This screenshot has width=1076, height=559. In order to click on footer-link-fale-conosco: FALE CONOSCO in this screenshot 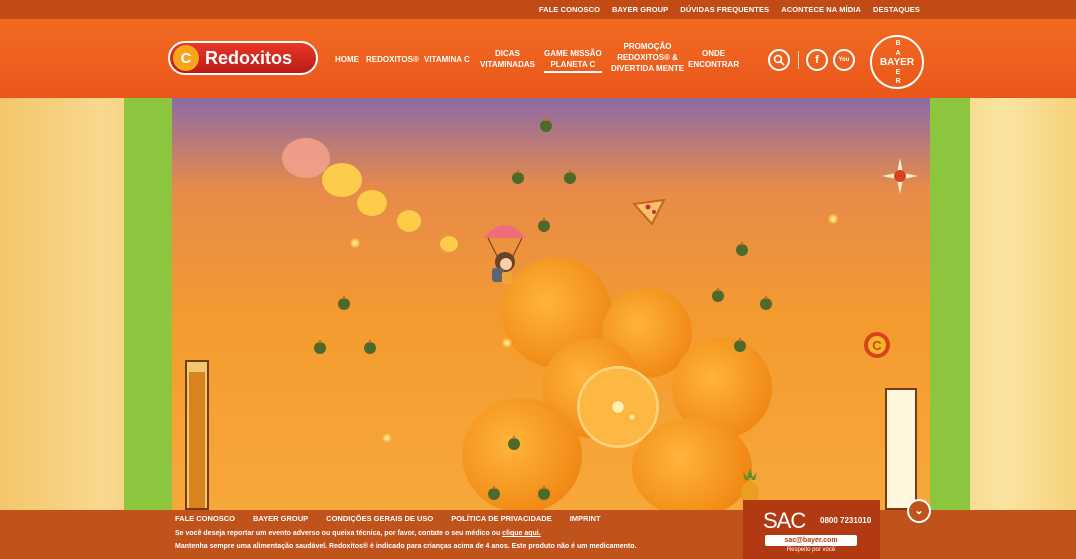, I will do `click(205, 518)`.